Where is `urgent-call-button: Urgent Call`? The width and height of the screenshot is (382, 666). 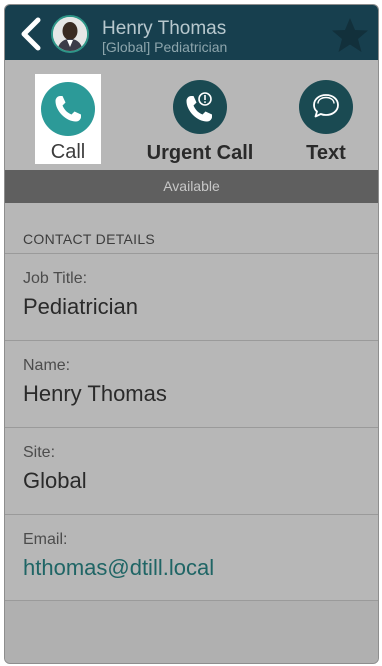 urgent-call-button: Urgent Call is located at coordinates (200, 115).